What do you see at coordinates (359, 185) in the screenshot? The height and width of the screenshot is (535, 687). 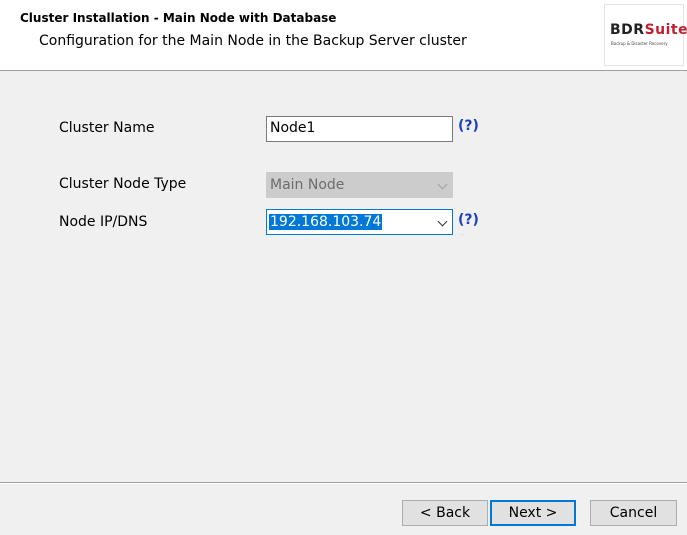 I see `cluster-node-type-select: Main Node` at bounding box center [359, 185].